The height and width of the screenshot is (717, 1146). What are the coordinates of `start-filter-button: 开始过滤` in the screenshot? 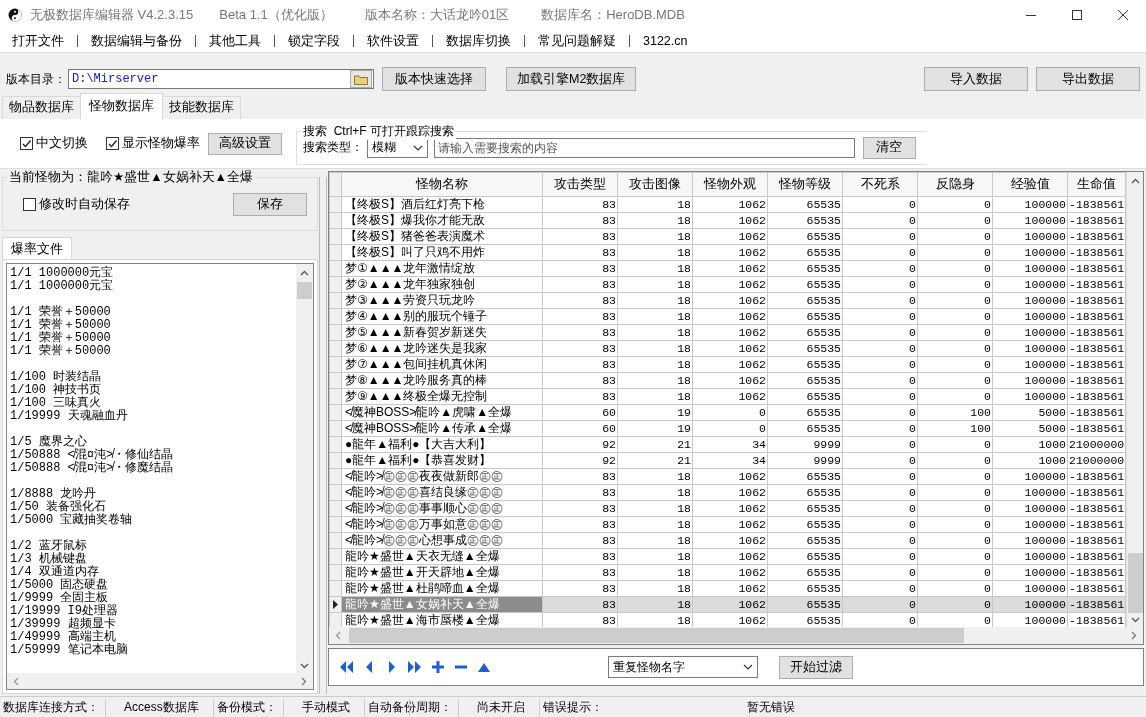 It's located at (816, 667).